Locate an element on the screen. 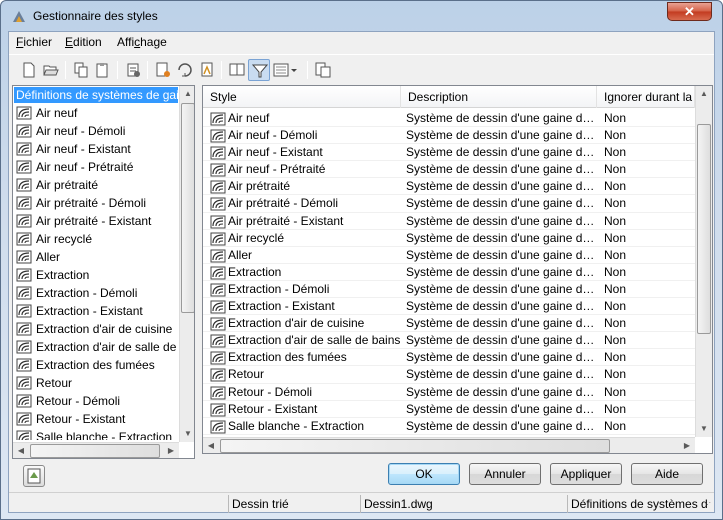  column-description: Description is located at coordinates (499, 97).